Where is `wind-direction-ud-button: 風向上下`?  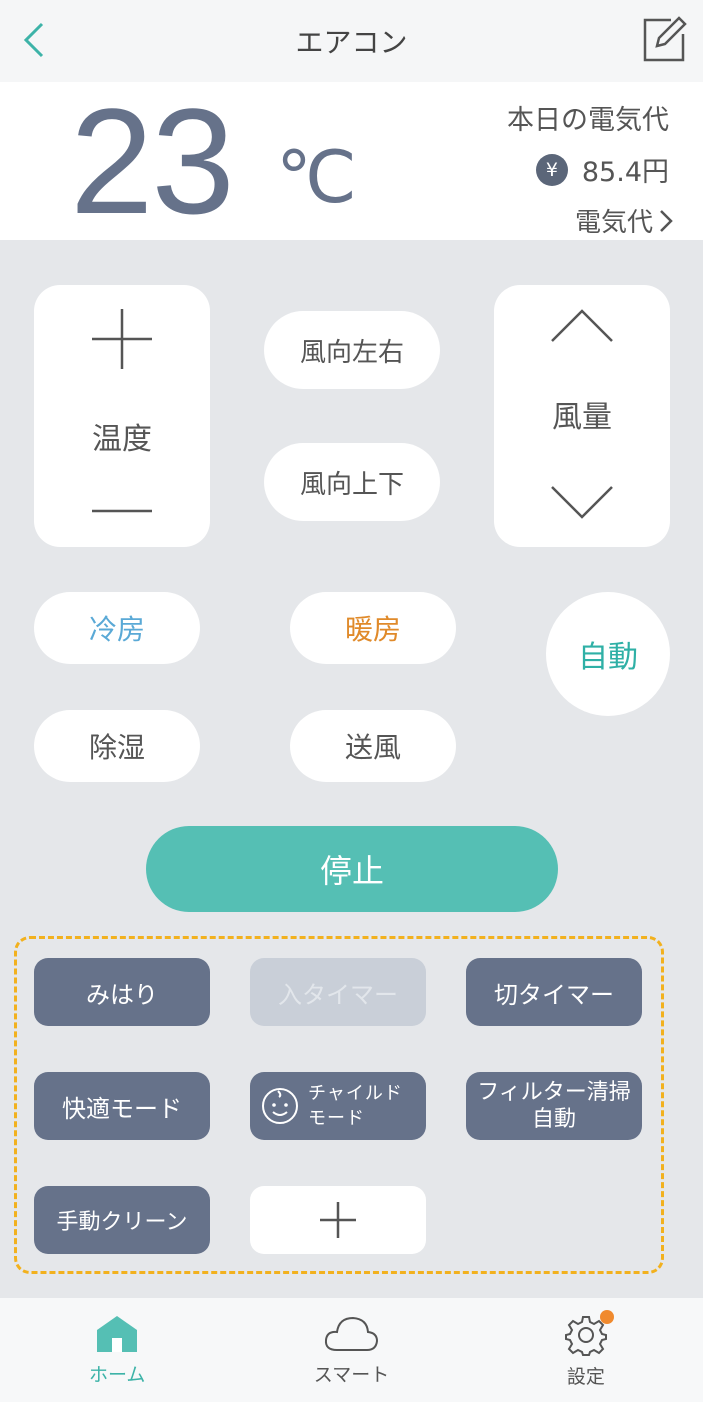 wind-direction-ud-button: 風向上下 is located at coordinates (352, 482).